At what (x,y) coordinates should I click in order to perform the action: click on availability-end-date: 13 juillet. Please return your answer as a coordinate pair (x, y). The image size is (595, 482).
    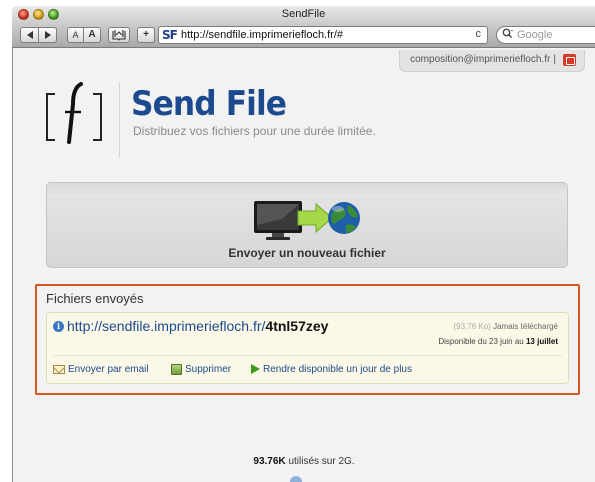
    Looking at the image, I should click on (541, 341).